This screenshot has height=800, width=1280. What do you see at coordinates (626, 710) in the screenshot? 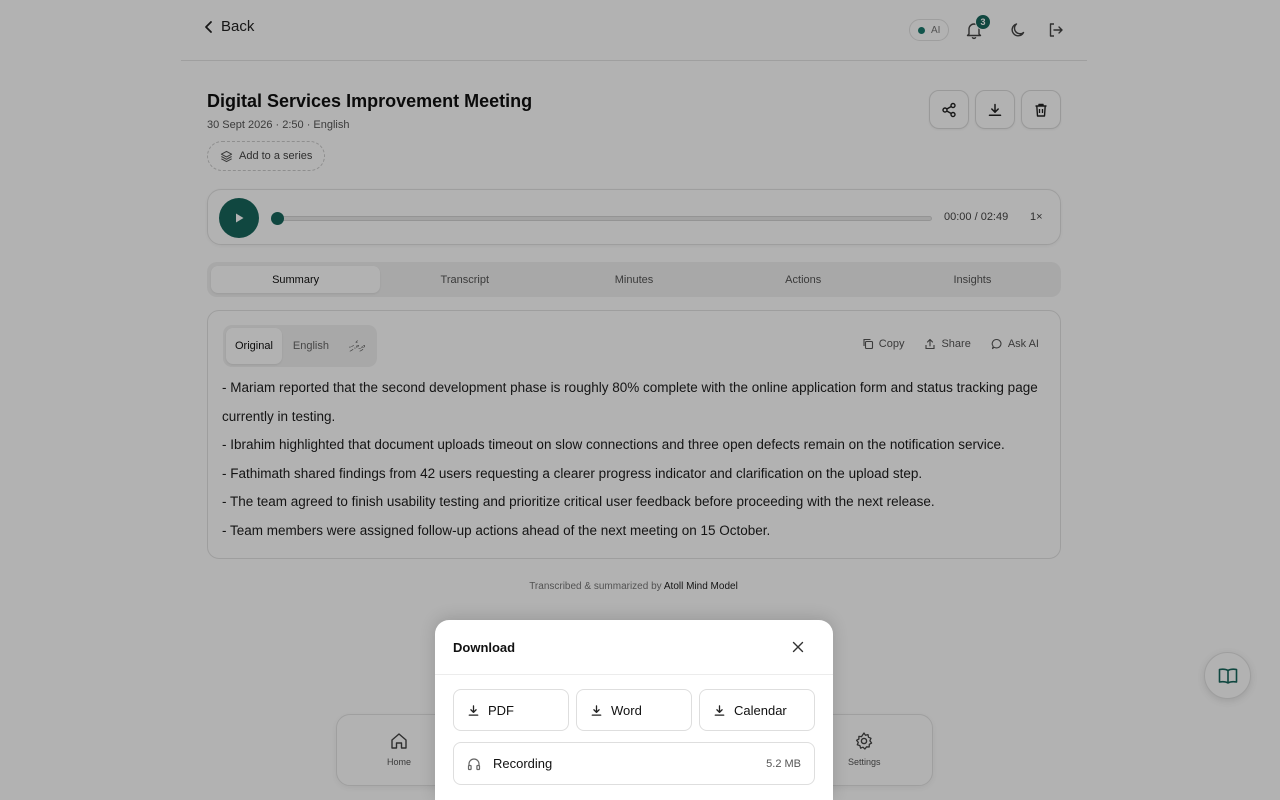
I see `download-word-label: Word` at bounding box center [626, 710].